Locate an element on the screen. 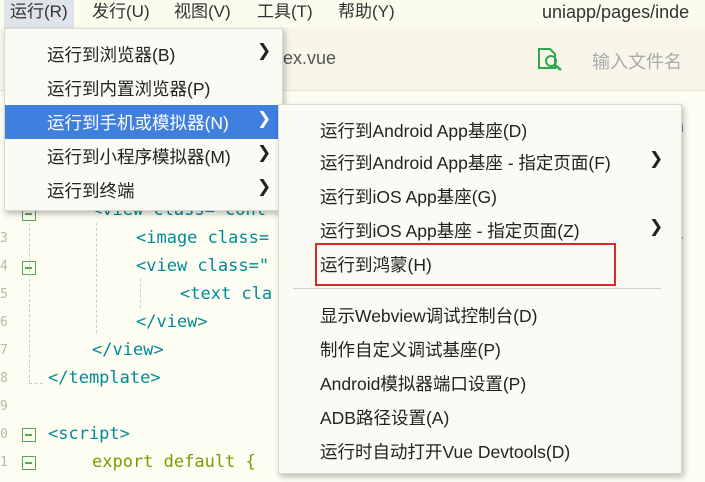  menu-item-run-builtin-browser: 运行到内置浏览器(P) is located at coordinates (143, 88).